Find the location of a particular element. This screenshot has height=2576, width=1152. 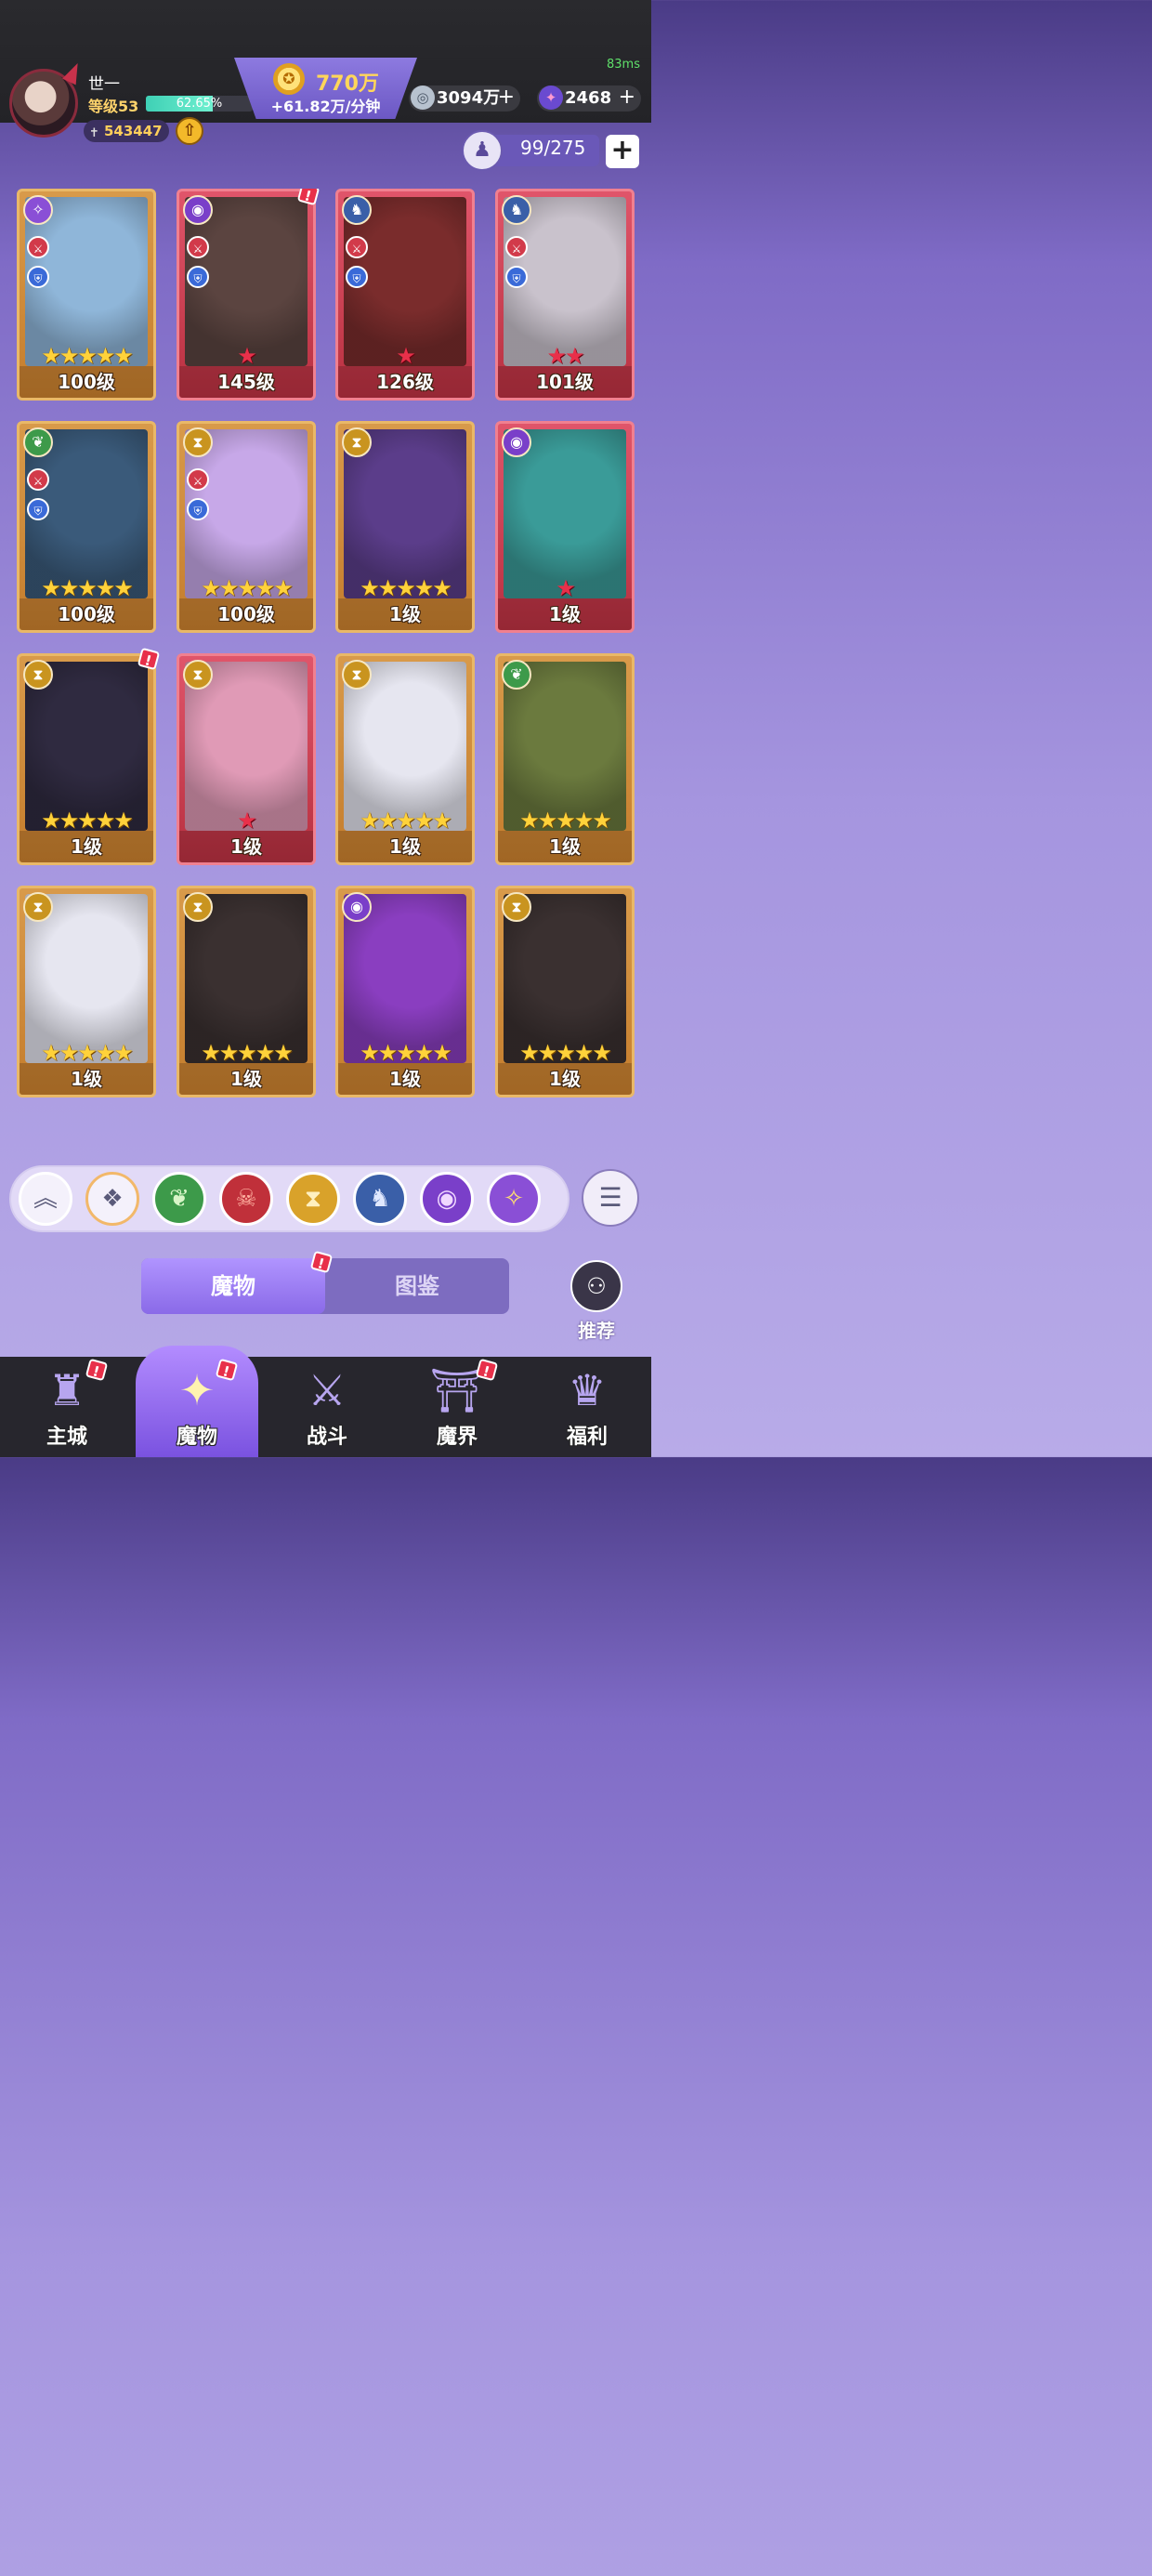

filter-fairy-button: ✧ is located at coordinates (514, 1199).